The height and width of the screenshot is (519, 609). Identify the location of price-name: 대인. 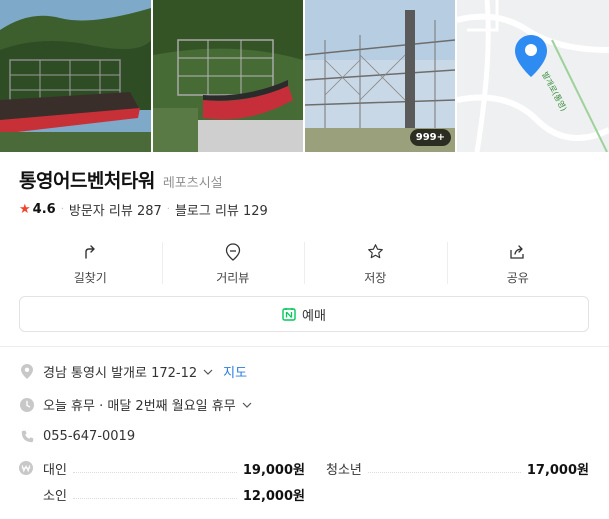
(55, 470).